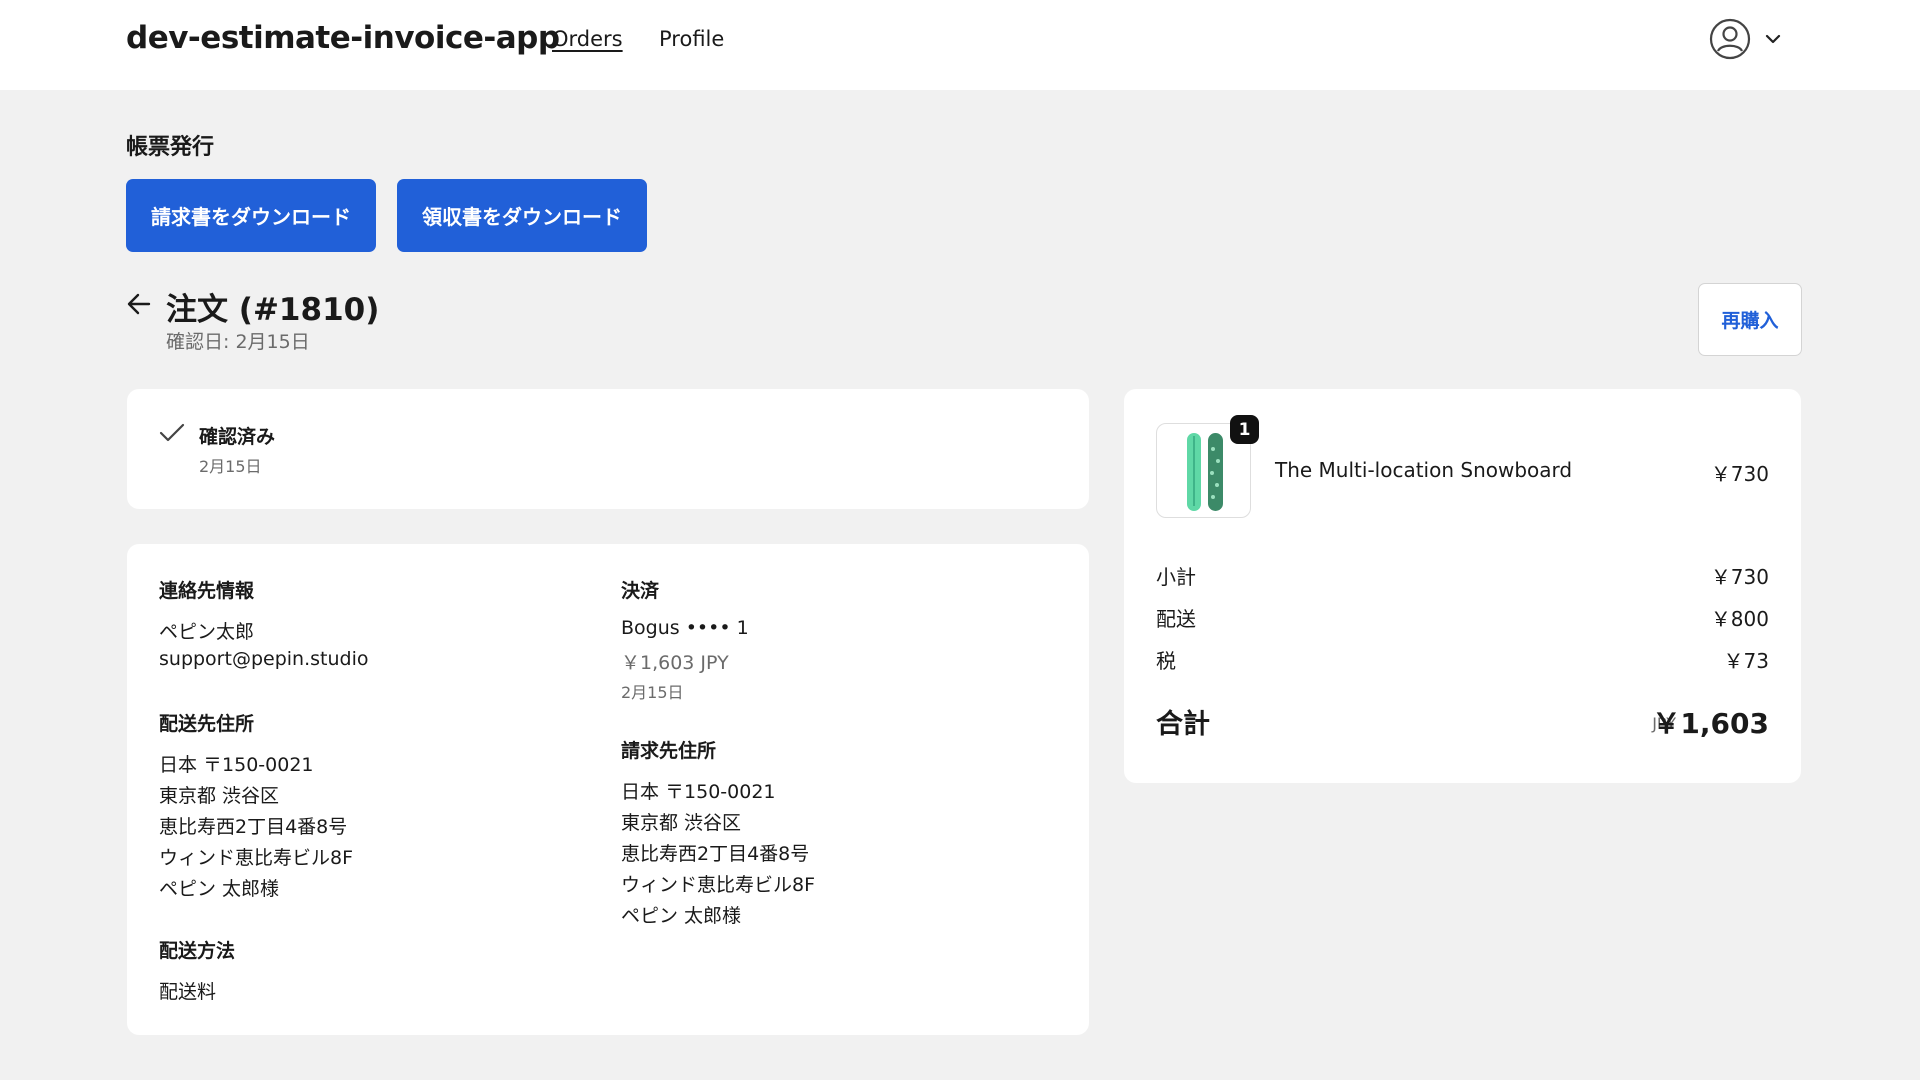 The height and width of the screenshot is (1080, 1920). What do you see at coordinates (718, 885) in the screenshot?
I see `billing-address-line: ウィンド恵比寿ビル8F` at bounding box center [718, 885].